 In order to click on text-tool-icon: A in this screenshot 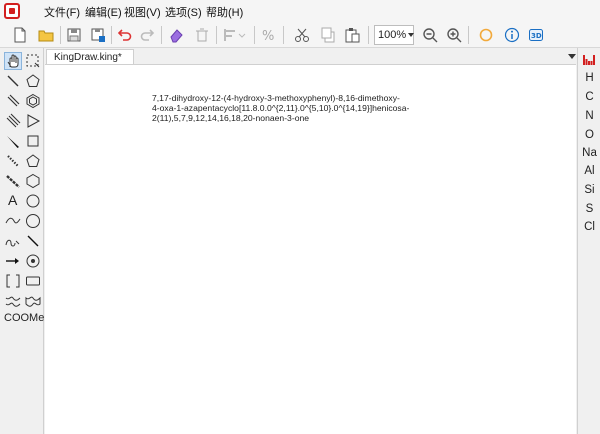, I will do `click(13, 201)`.